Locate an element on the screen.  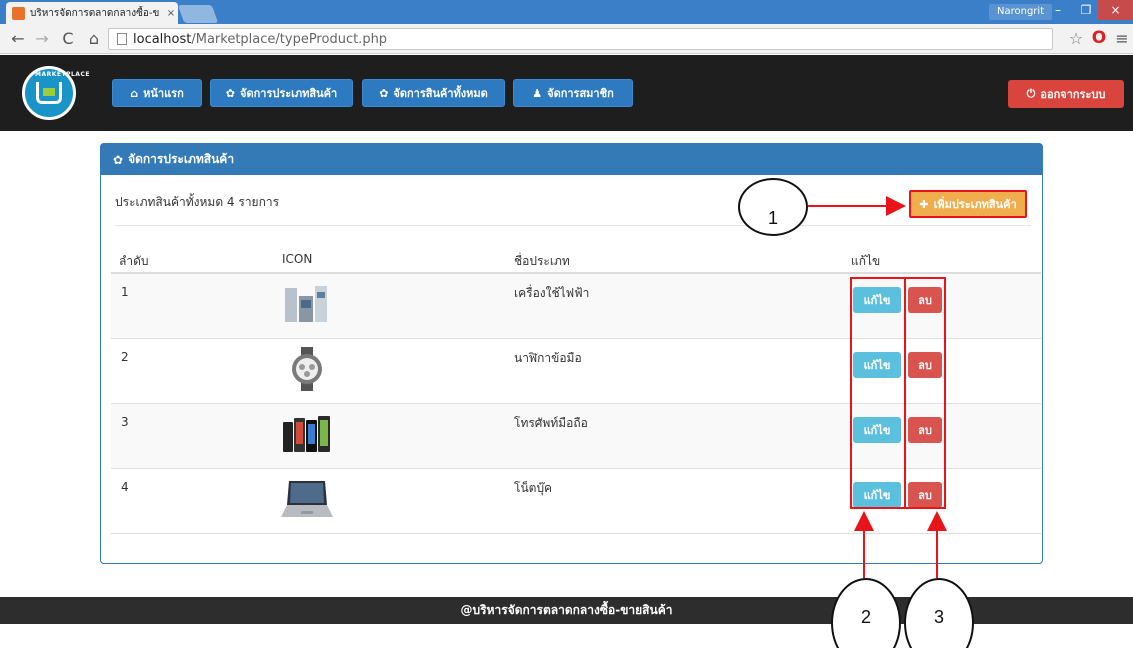
nav-manage-members-label: จัดการสมาชิก is located at coordinates (580, 93).